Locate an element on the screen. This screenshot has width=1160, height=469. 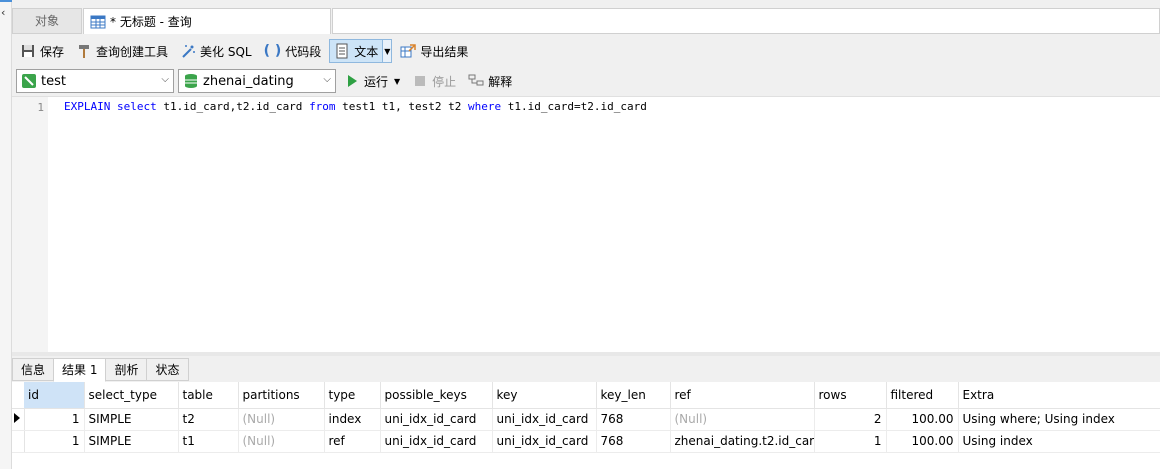
stop-button: 停止 is located at coordinates (434, 81).